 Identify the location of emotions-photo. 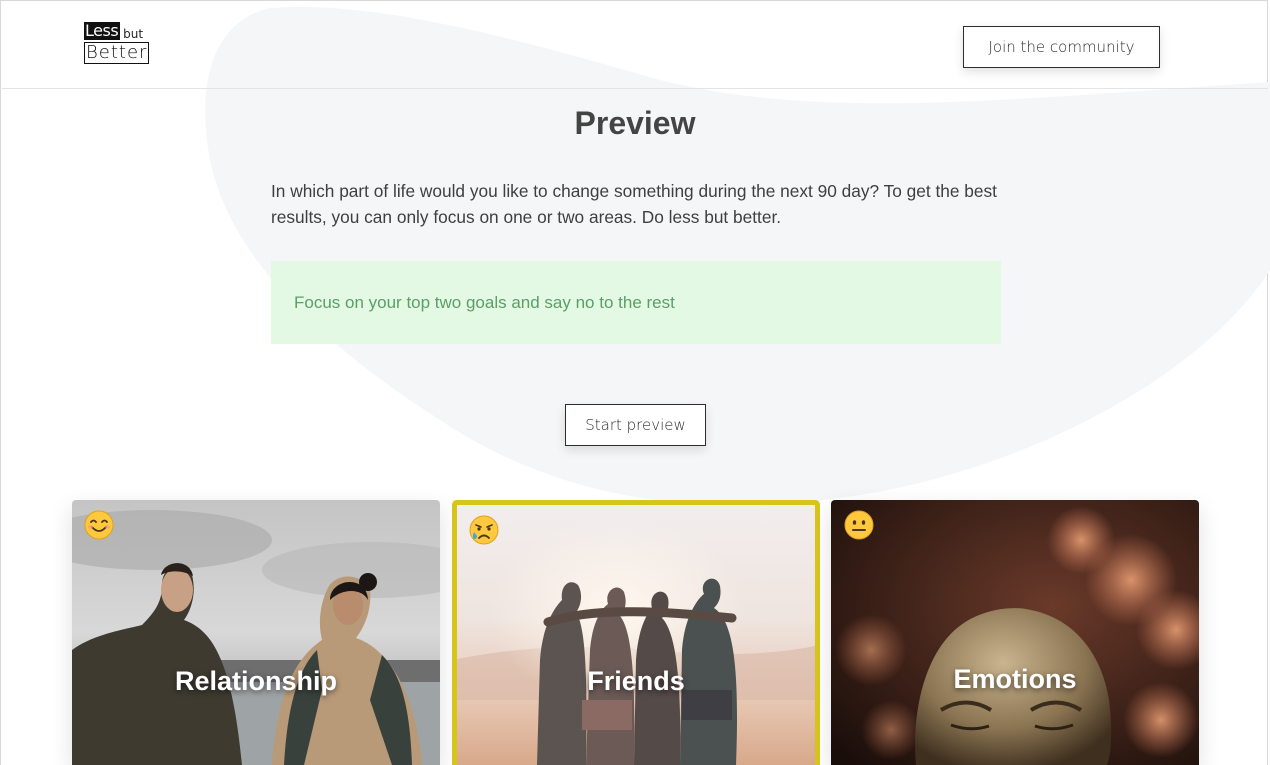
(1015, 632).